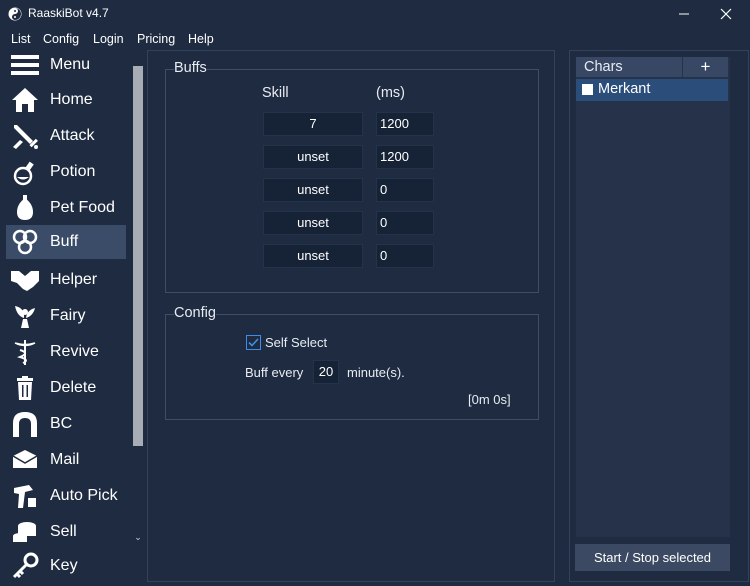 Image resolution: width=750 pixels, height=586 pixels. I want to click on config-group-title: Config, so click(195, 313).